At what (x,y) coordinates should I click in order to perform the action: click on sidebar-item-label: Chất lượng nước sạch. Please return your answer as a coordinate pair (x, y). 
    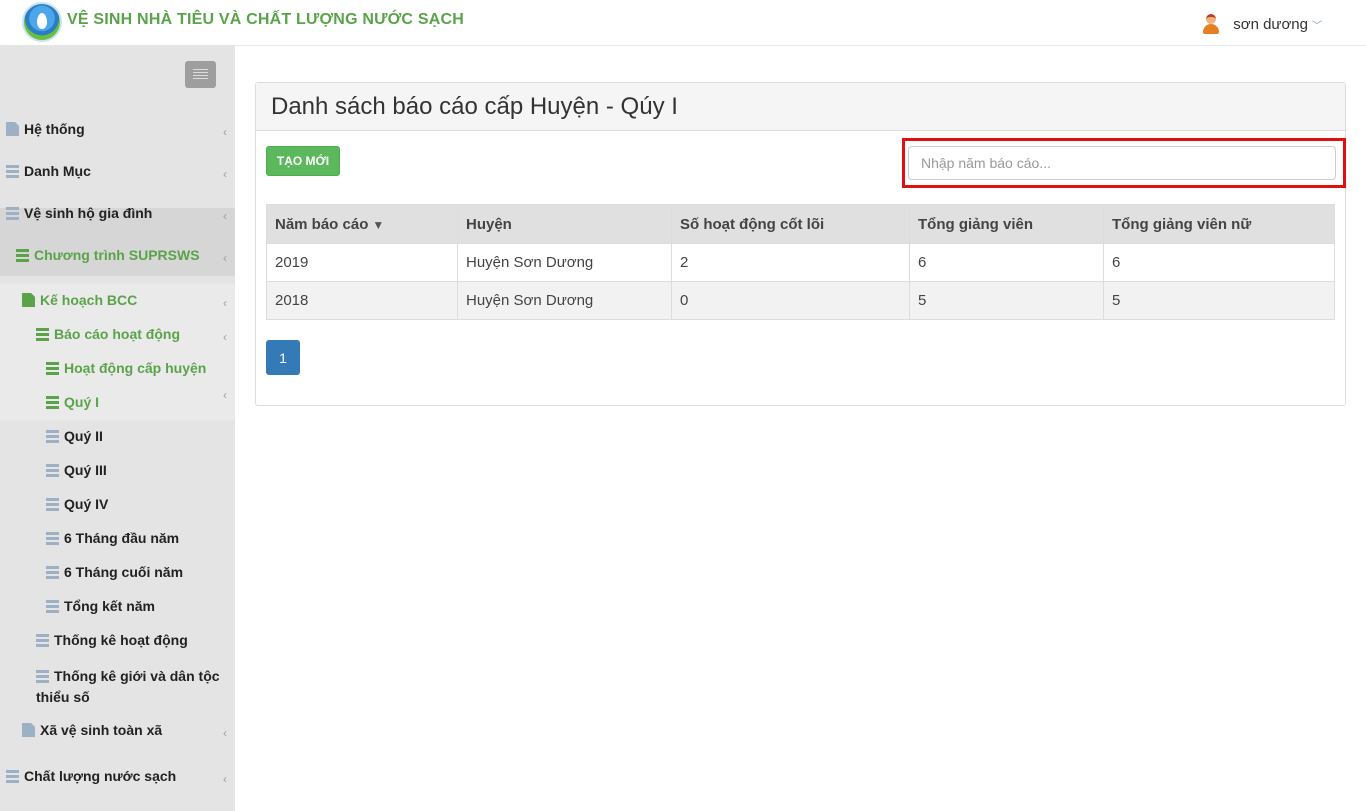
    Looking at the image, I should click on (100, 776).